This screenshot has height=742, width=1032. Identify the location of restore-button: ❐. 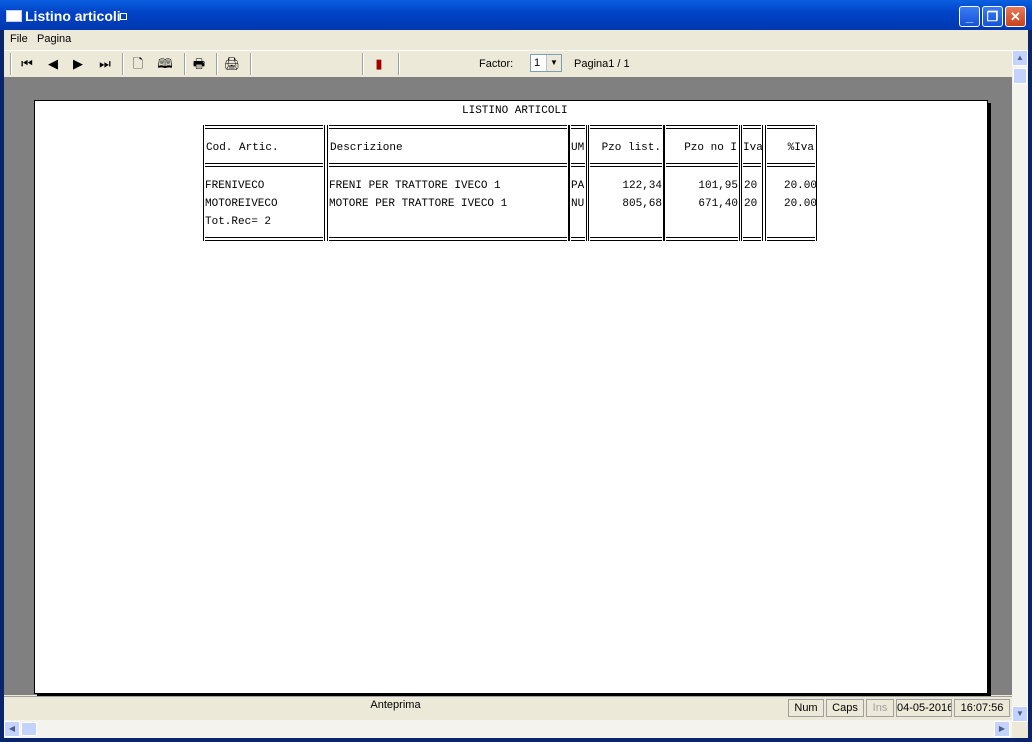
(992, 16).